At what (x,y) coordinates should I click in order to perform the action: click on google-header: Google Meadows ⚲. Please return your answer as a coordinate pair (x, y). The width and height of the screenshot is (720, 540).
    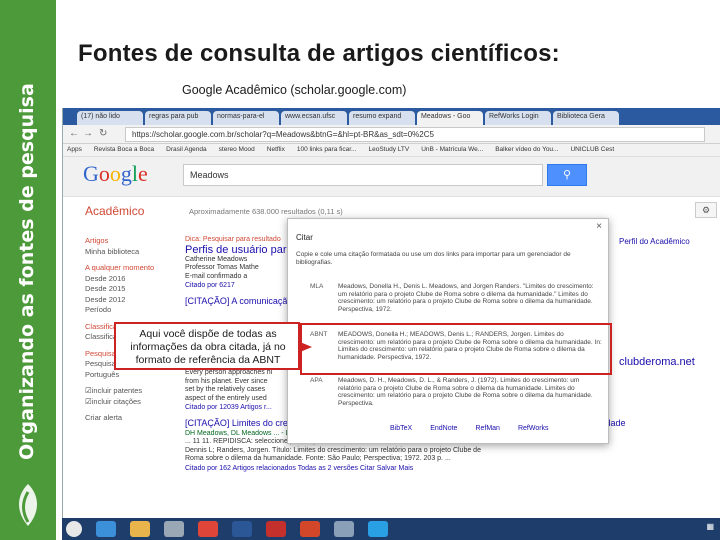
    Looking at the image, I should click on (391, 177).